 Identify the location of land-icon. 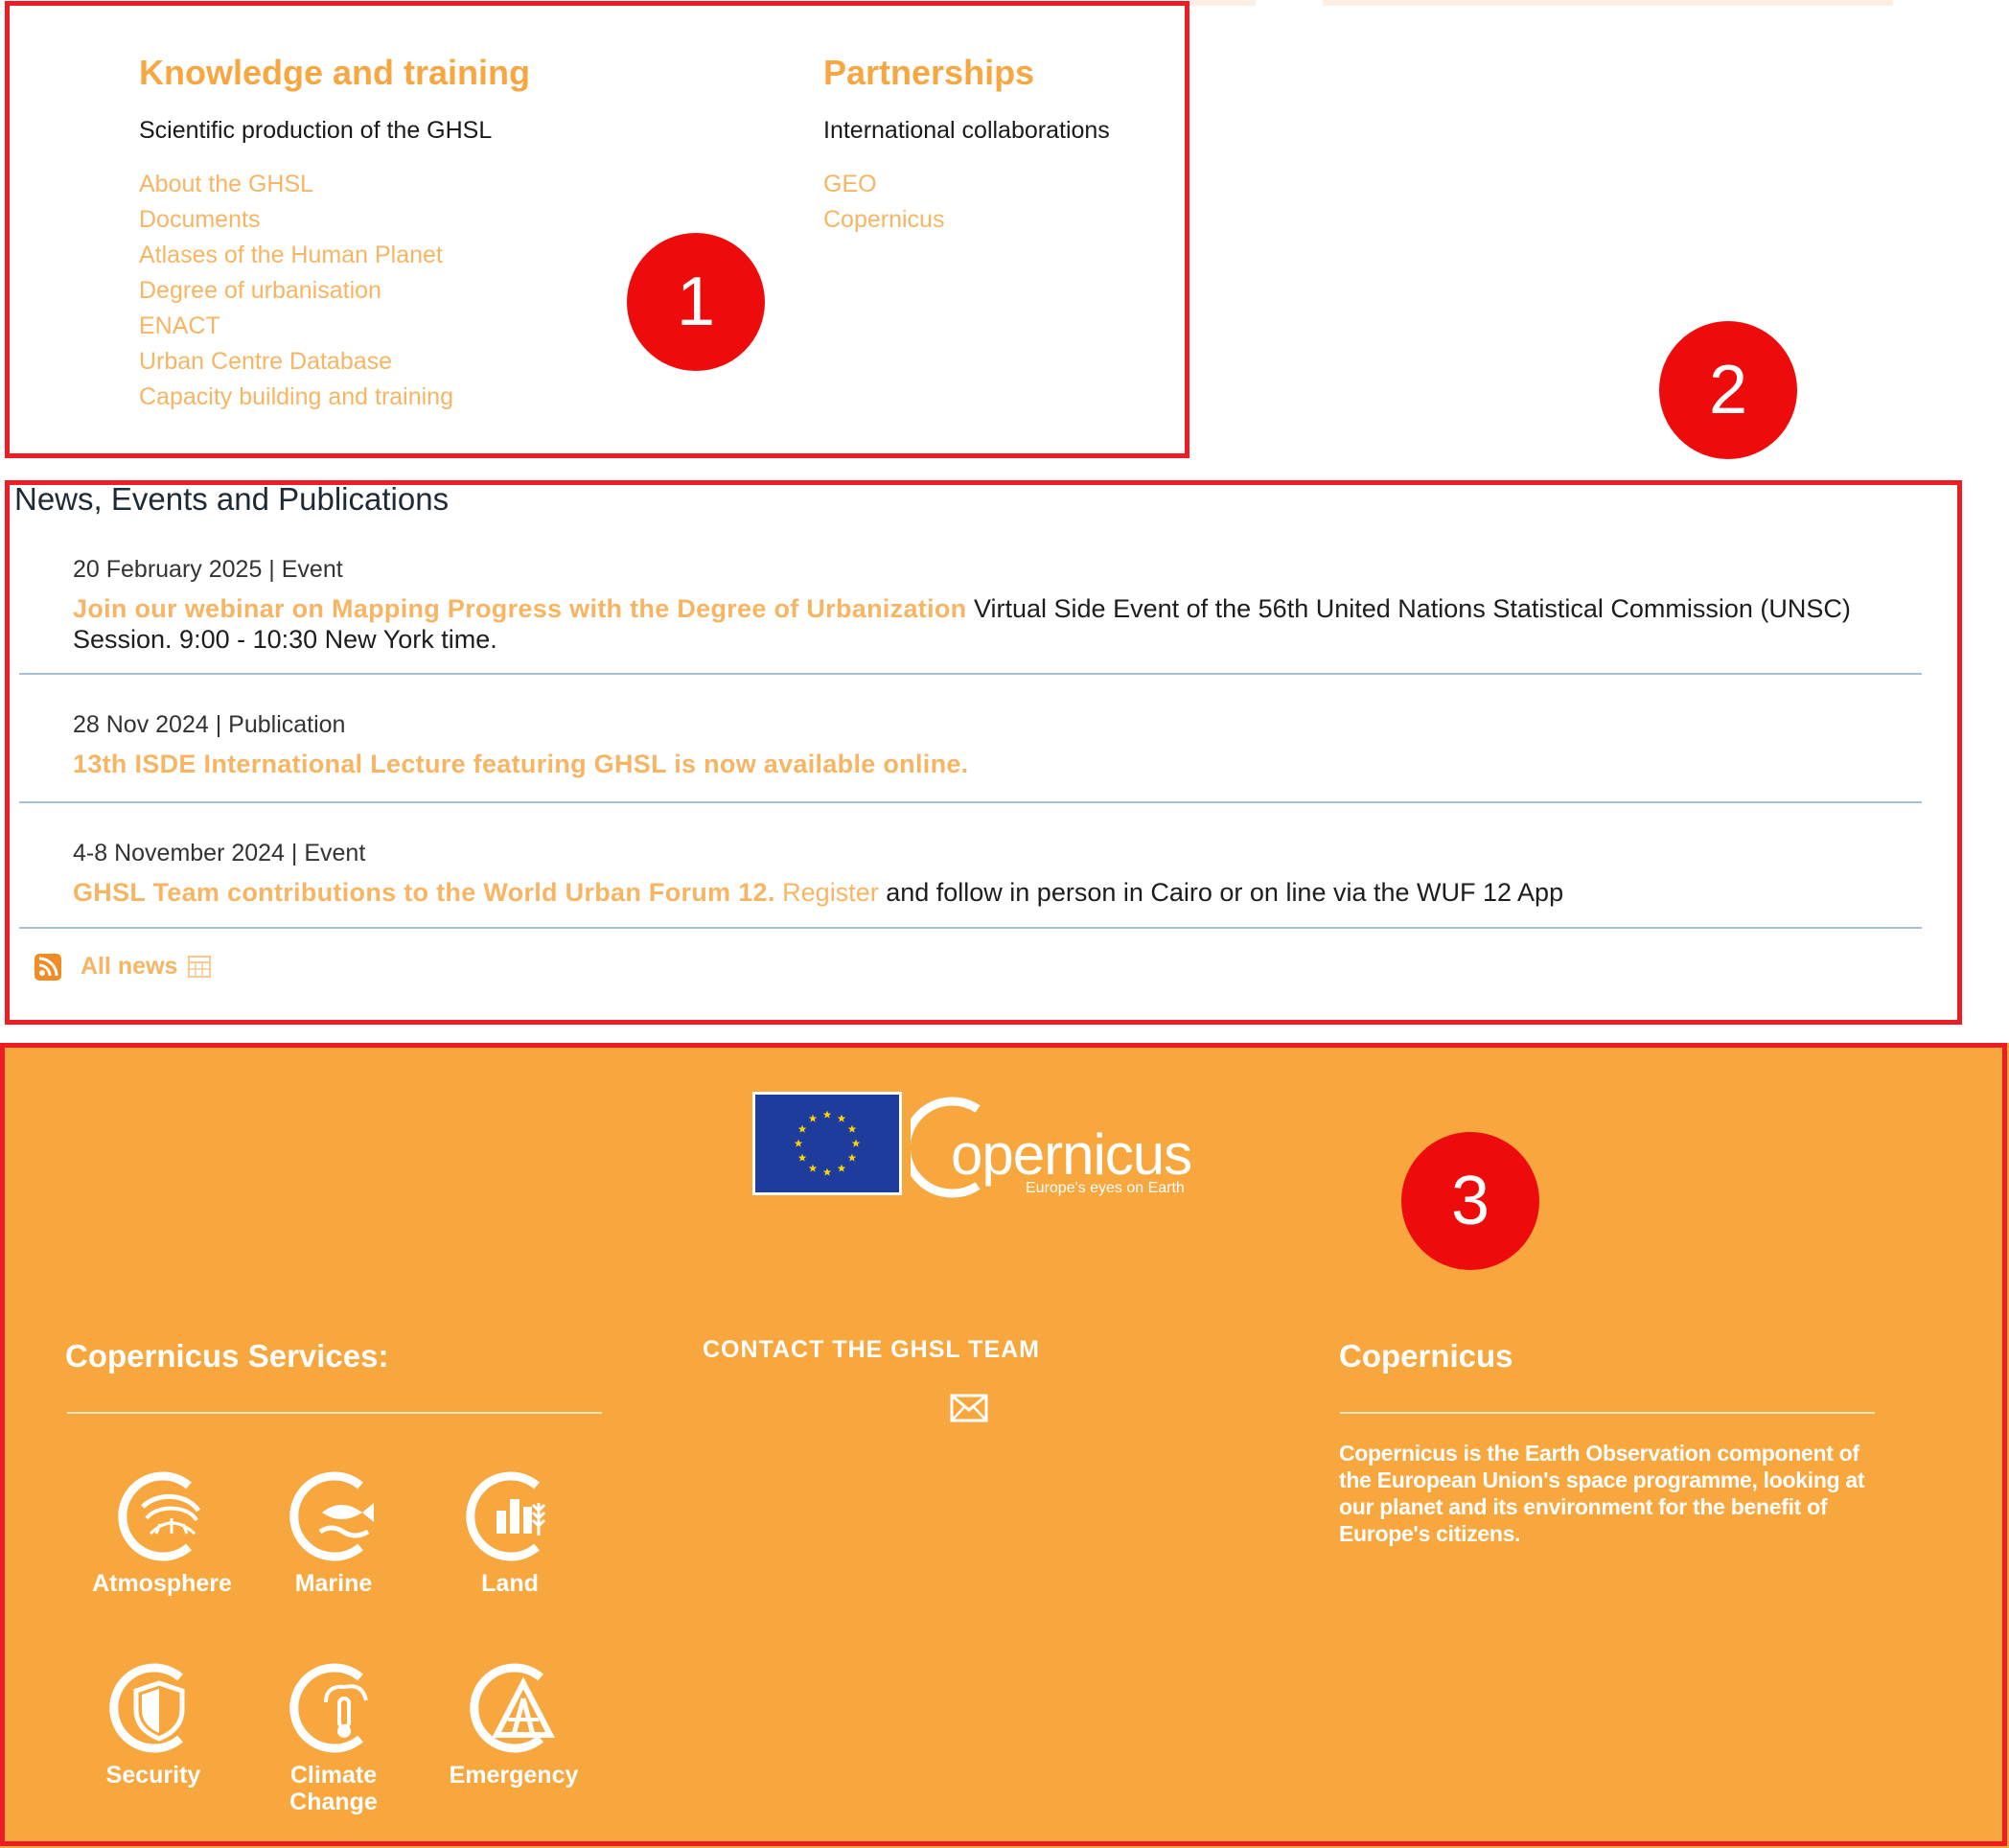
(506, 1516).